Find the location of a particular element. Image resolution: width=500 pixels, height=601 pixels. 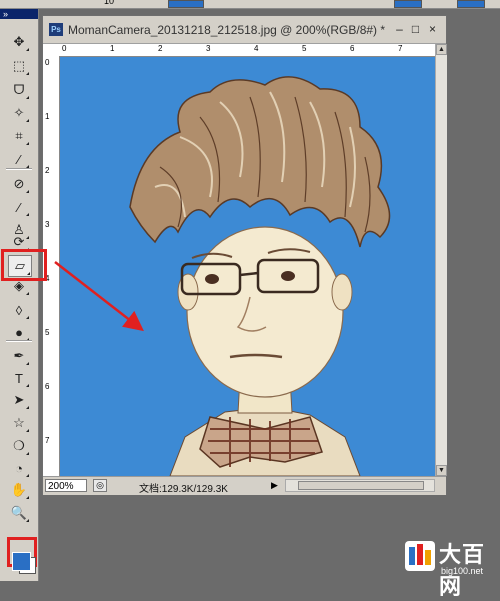

watermark-logo: 大百网 big100.net is located at coordinates (450, 567).